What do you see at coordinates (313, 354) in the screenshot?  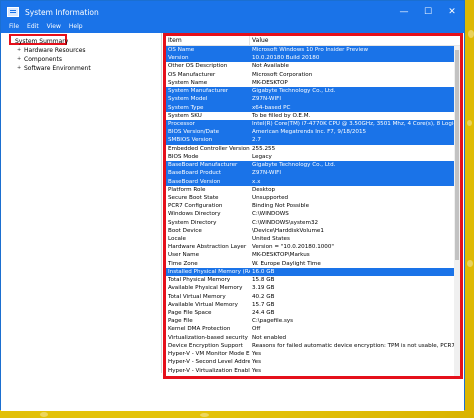 I see `list-row: Hyper-V - VM Monitor Mode E... Yes` at bounding box center [313, 354].